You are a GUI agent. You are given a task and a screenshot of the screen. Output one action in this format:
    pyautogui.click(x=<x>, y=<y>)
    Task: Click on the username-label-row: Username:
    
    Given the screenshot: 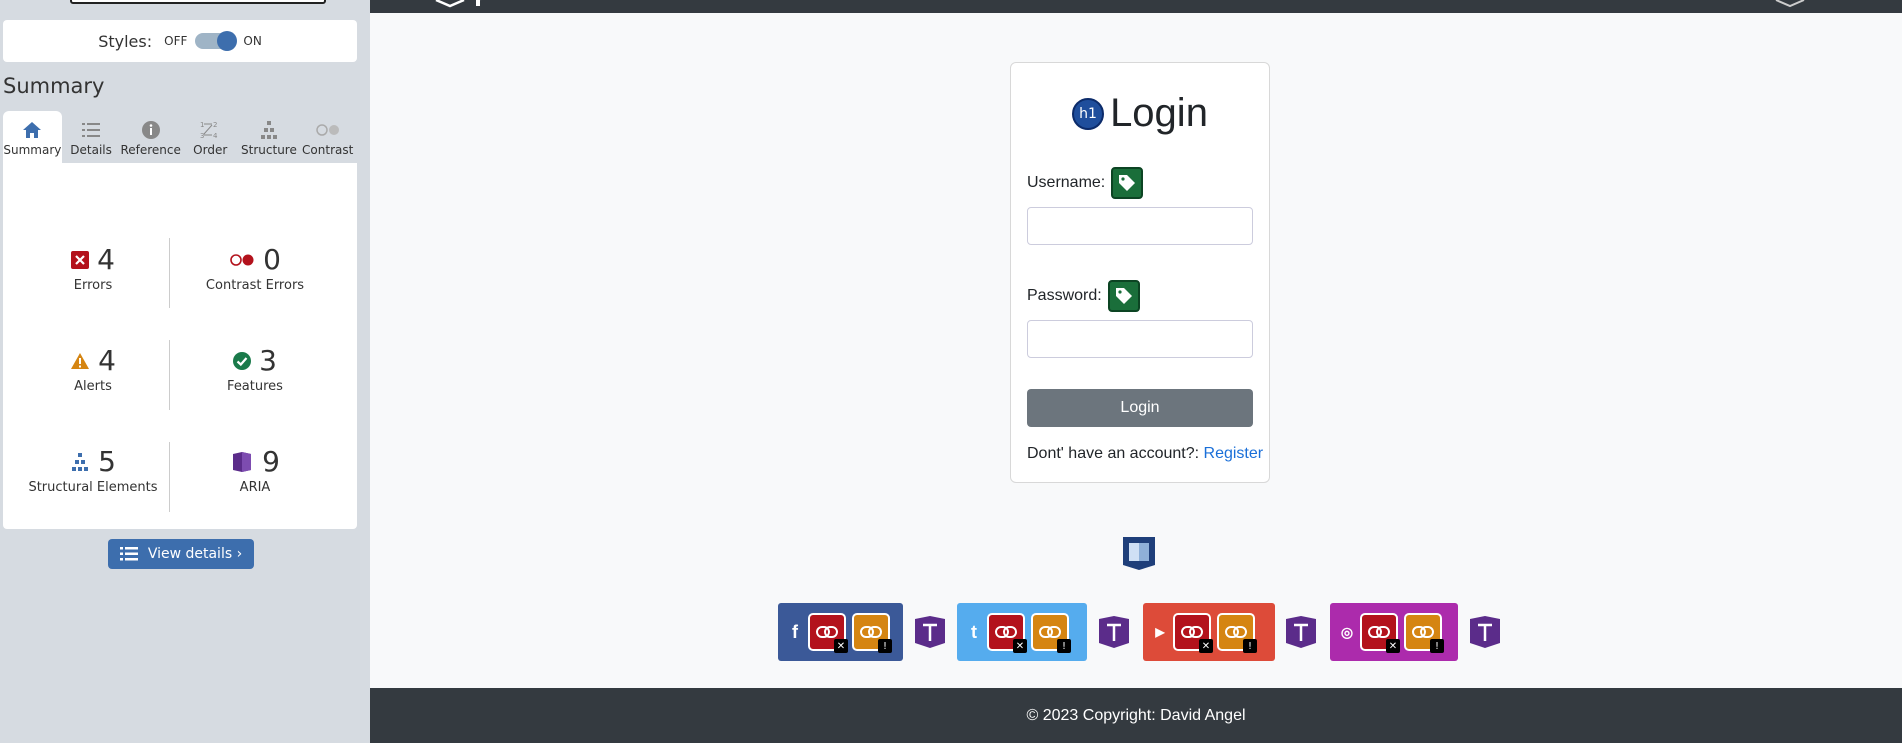 What is the action you would take?
    pyautogui.click(x=1085, y=183)
    